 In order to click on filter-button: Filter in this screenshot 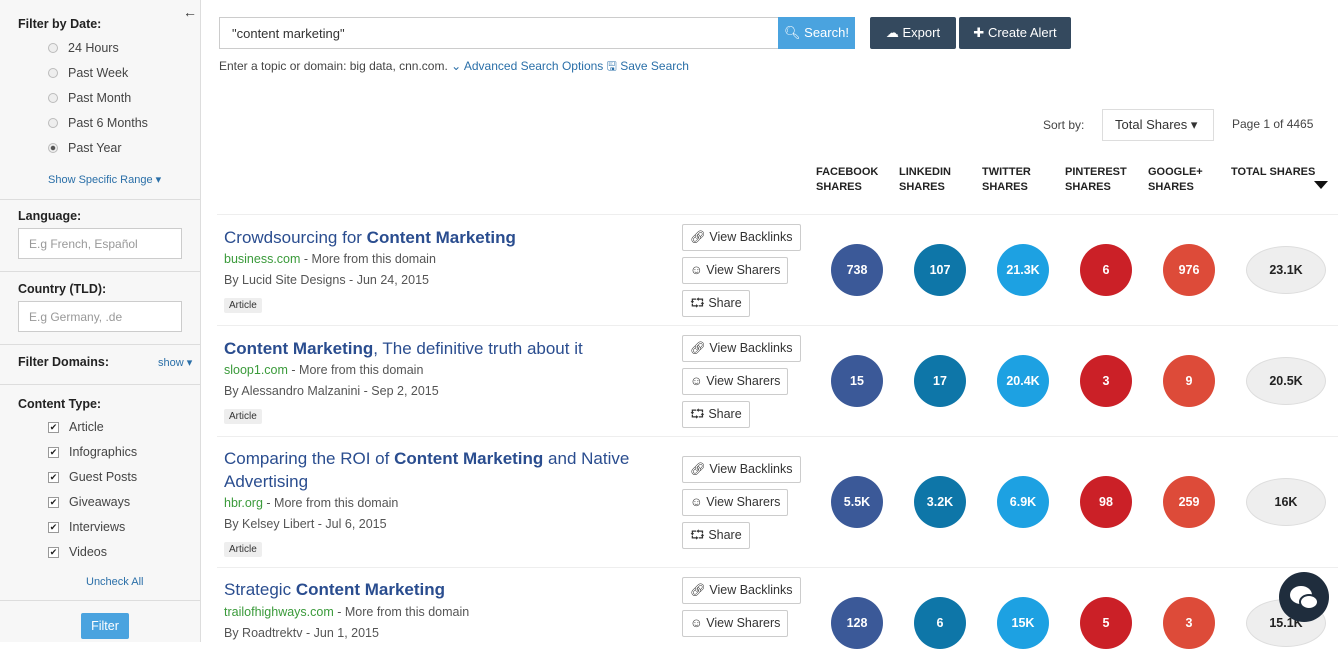, I will do `click(105, 626)`.